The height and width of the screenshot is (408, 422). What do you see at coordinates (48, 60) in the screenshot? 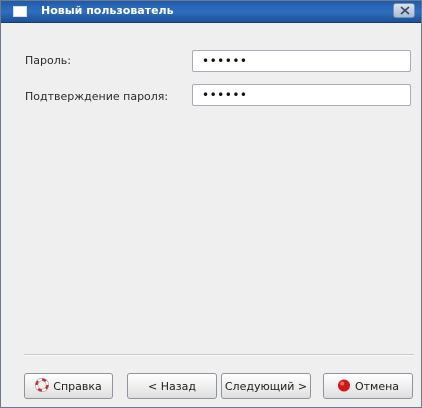
I see `password-label: Пароль:` at bounding box center [48, 60].